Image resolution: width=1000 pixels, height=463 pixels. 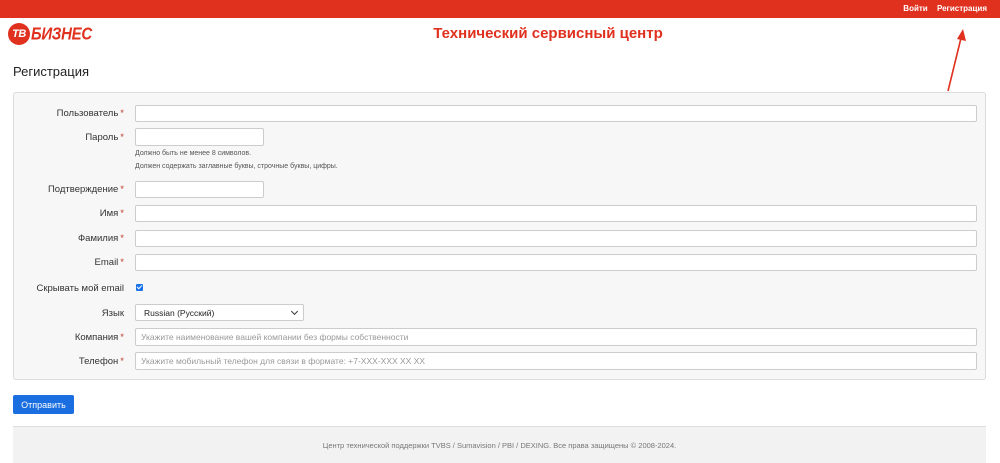 I want to click on login-link: Войти, so click(x=915, y=8).